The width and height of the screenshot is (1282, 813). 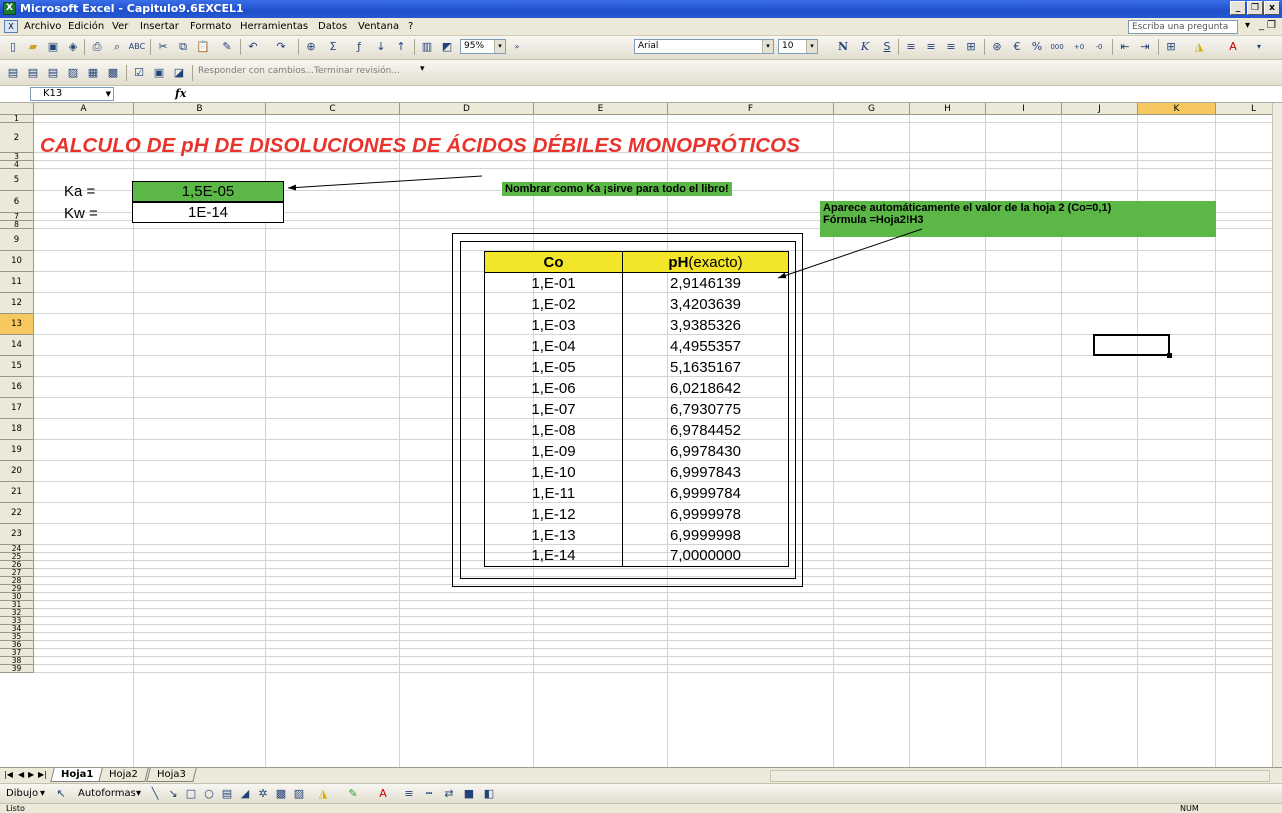 I want to click on sort-ascending-icon: ↓, so click(x=381, y=47).